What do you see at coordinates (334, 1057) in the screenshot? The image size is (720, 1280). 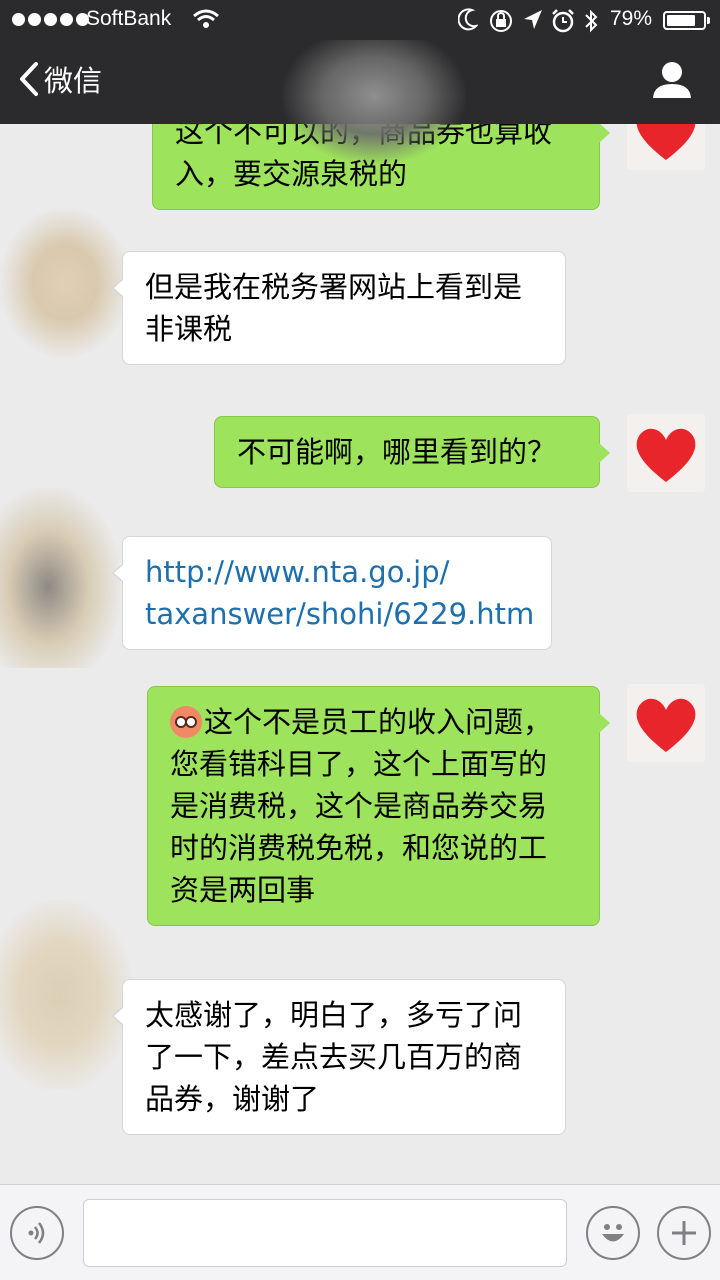 I see `message-text: 太感谢了，明白了，多亏了问 了一下，差点去买几百万的商 品券，谢谢了` at bounding box center [334, 1057].